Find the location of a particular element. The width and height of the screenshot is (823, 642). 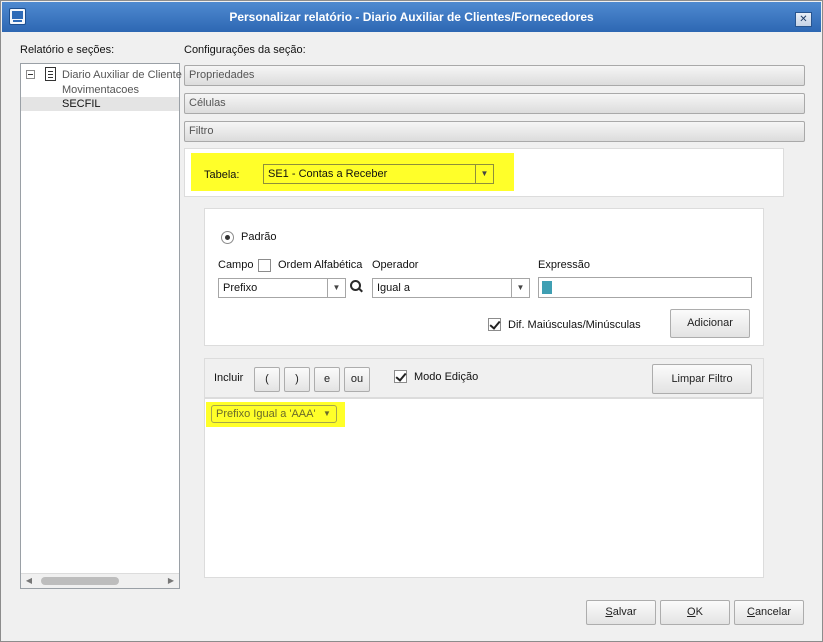

operador-select: Igual a ▼ is located at coordinates (451, 288).